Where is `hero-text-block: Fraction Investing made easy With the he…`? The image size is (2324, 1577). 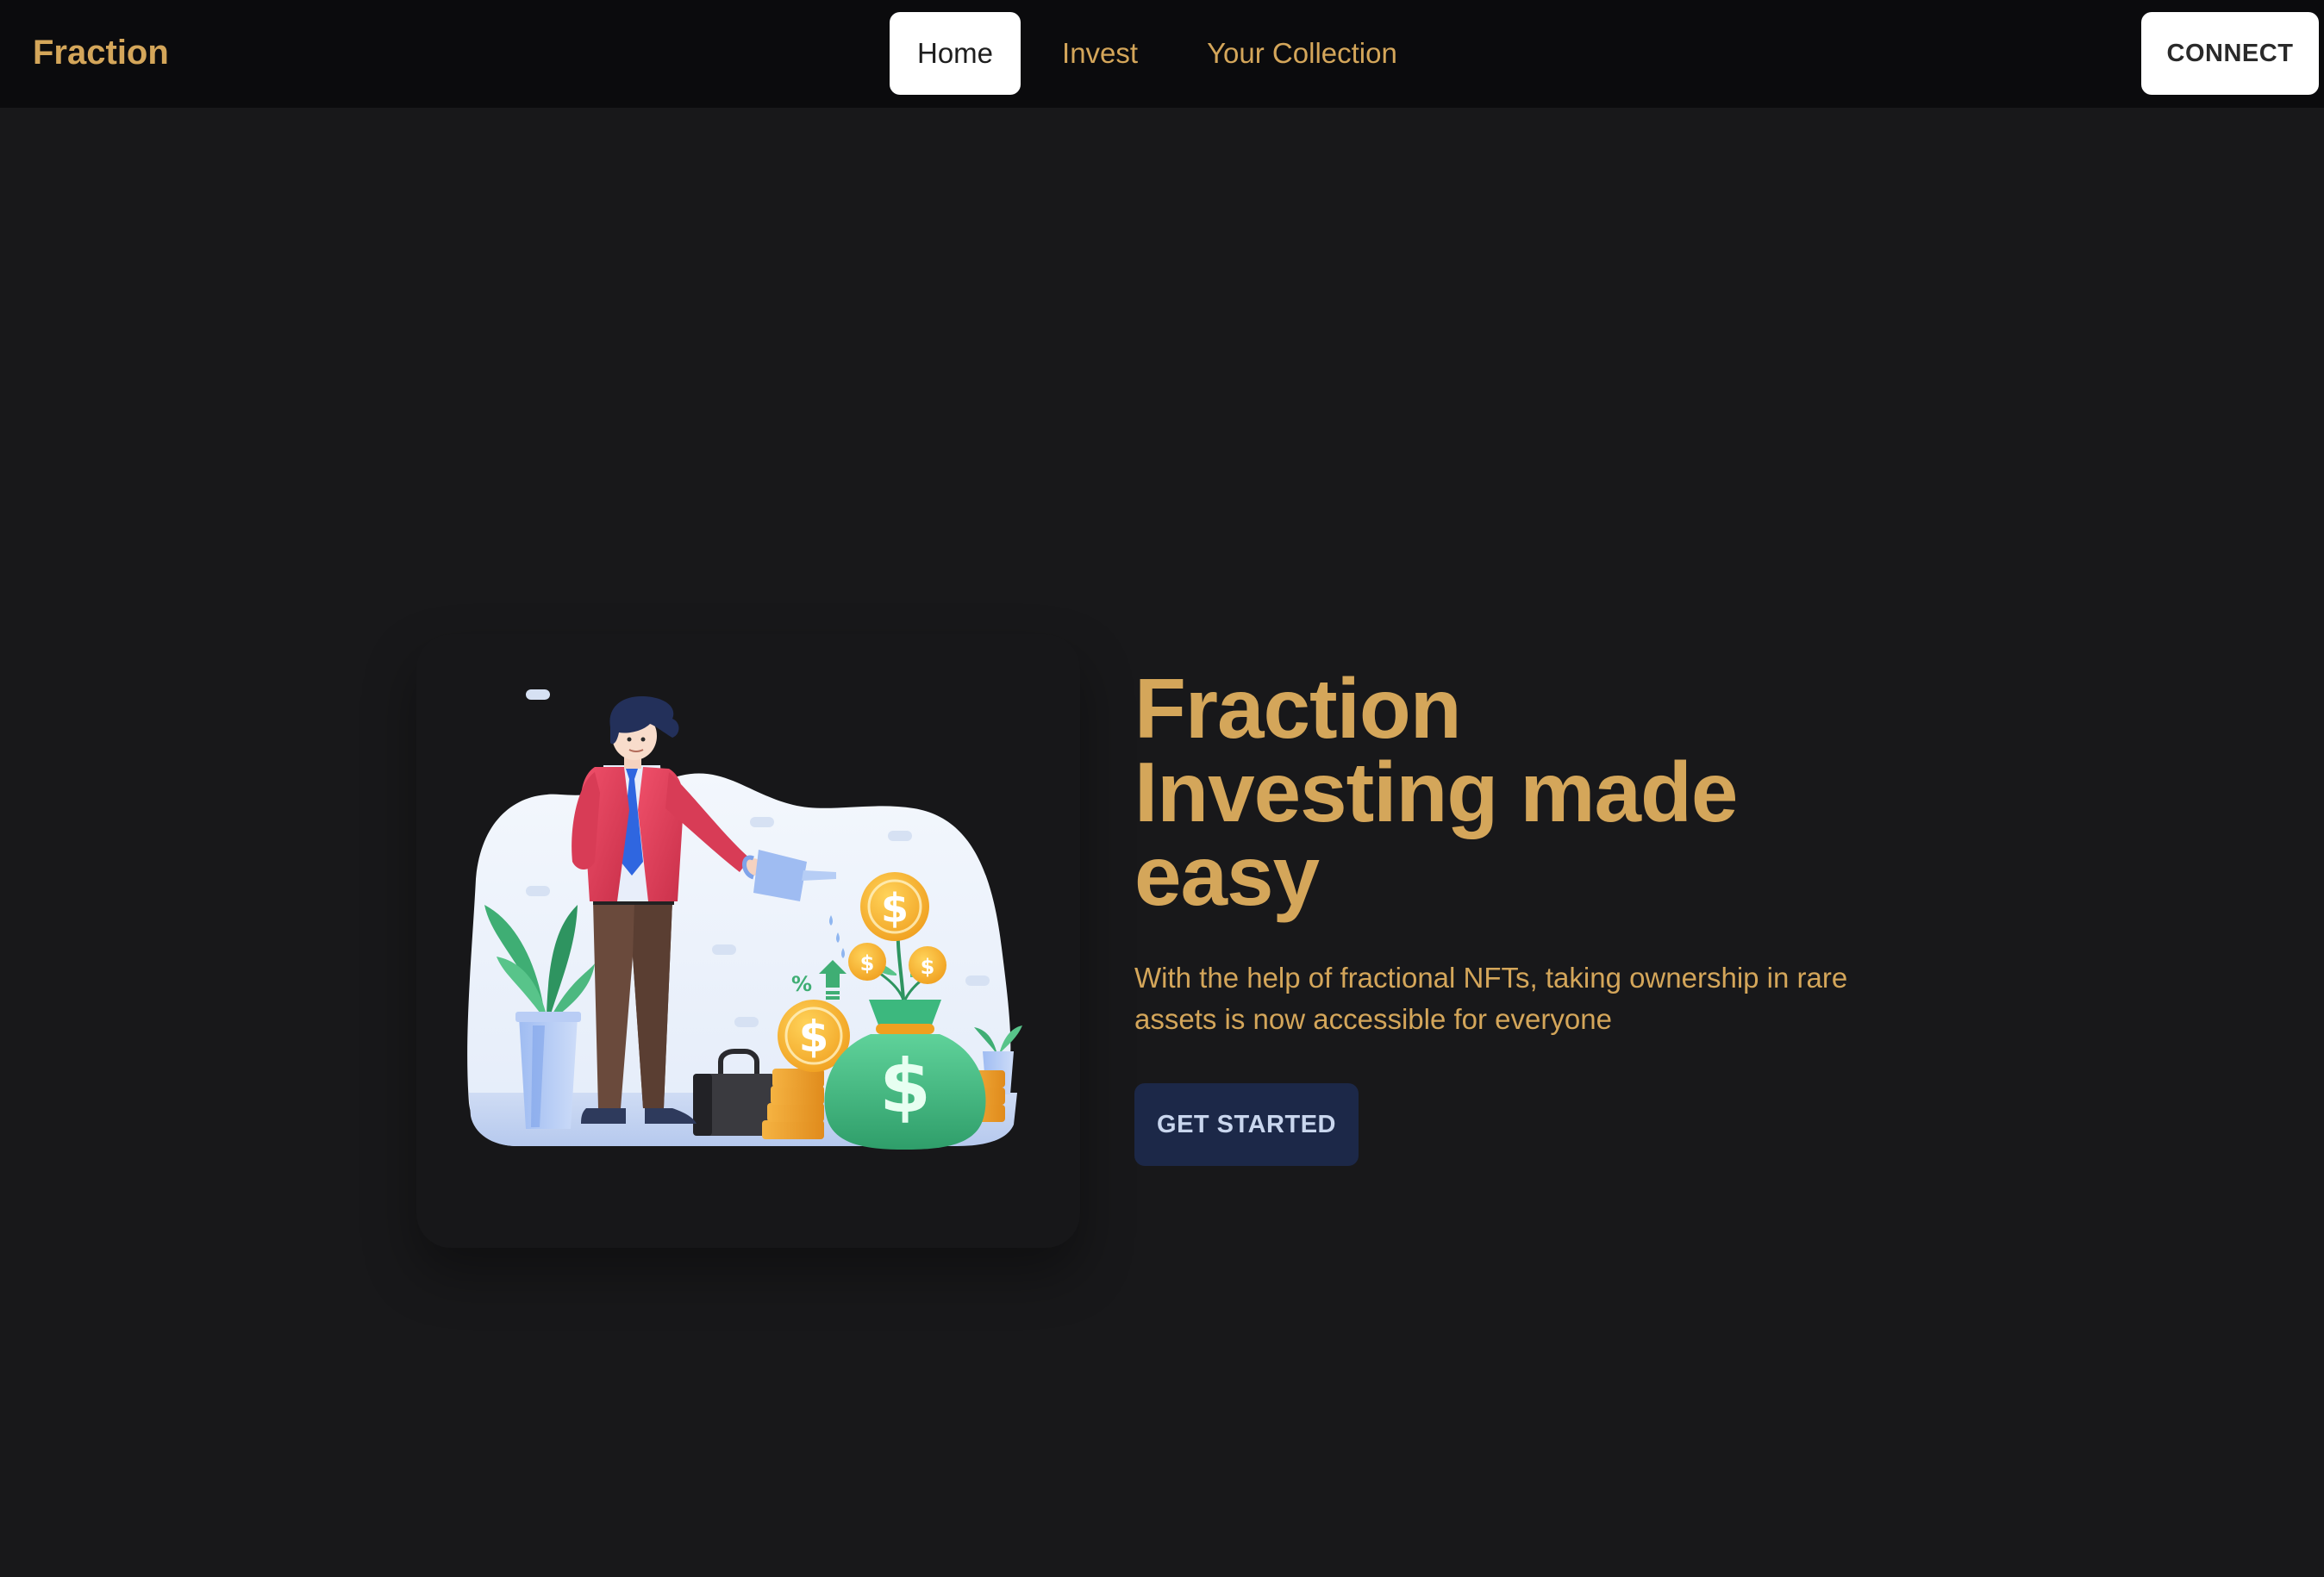
hero-text-block: Fraction Investing made easy With the he… is located at coordinates (1548, 913).